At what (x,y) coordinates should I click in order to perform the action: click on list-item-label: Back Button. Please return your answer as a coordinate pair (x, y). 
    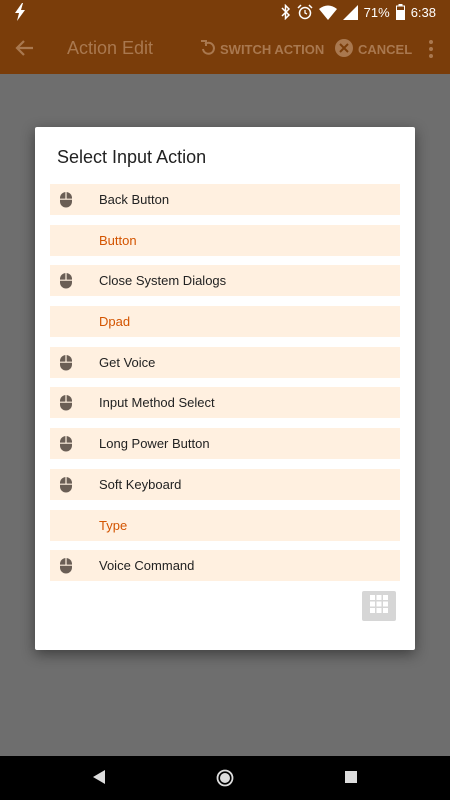
    Looking at the image, I should click on (134, 199).